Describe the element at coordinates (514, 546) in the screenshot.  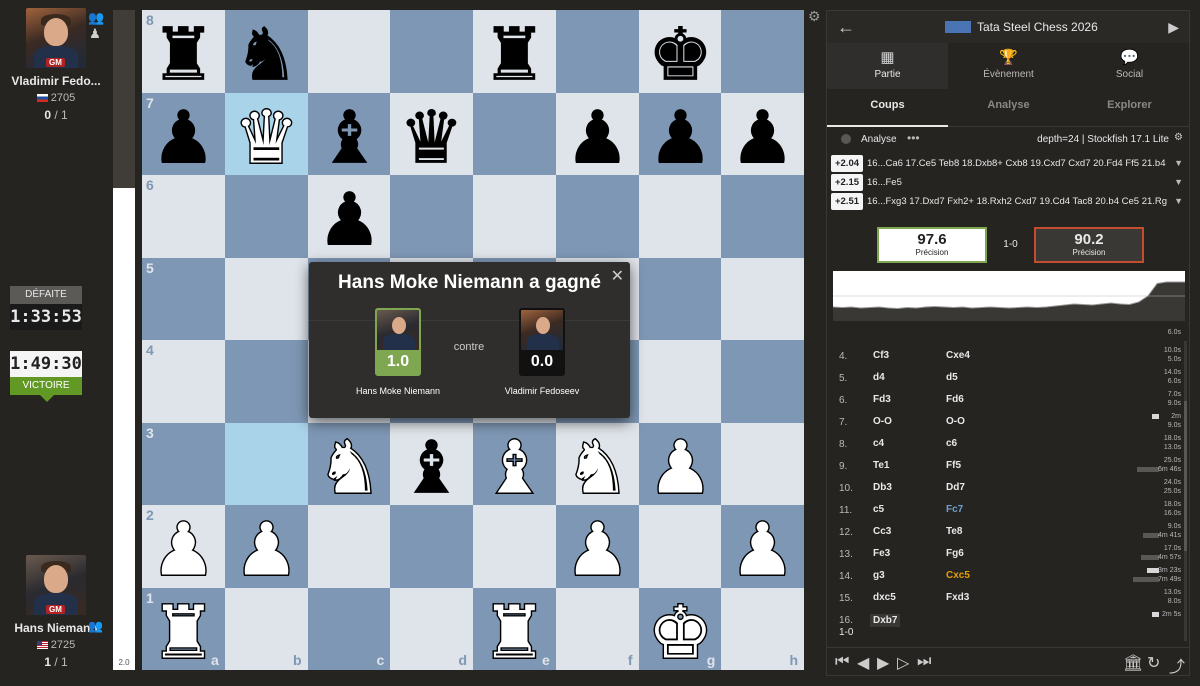
I see `square-e2` at that location.